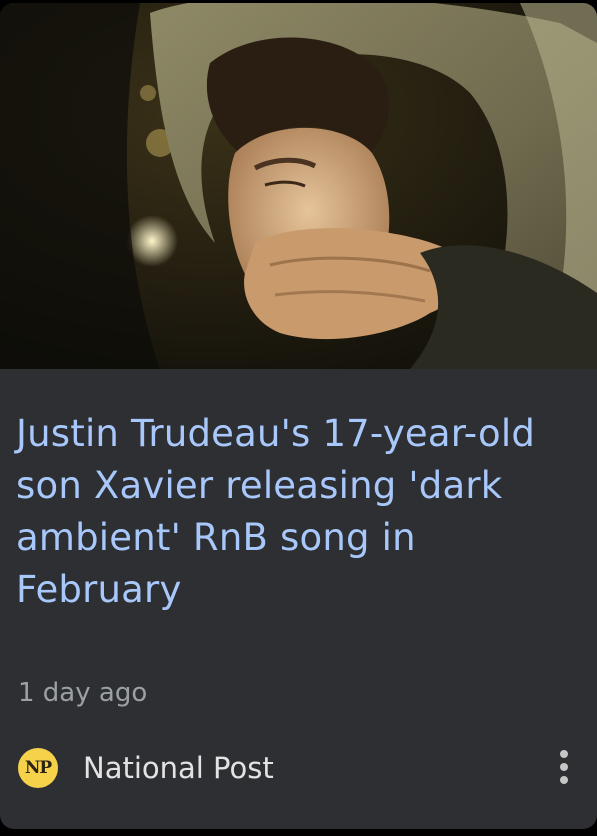 This screenshot has width=597, height=836. I want to click on more-vert-icon, so click(564, 754).